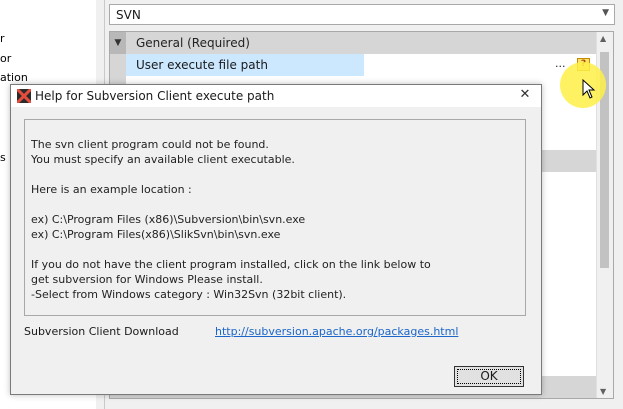 The width and height of the screenshot is (623, 409). Describe the element at coordinates (3, 157) in the screenshot. I see `left-nav-item: s` at that location.